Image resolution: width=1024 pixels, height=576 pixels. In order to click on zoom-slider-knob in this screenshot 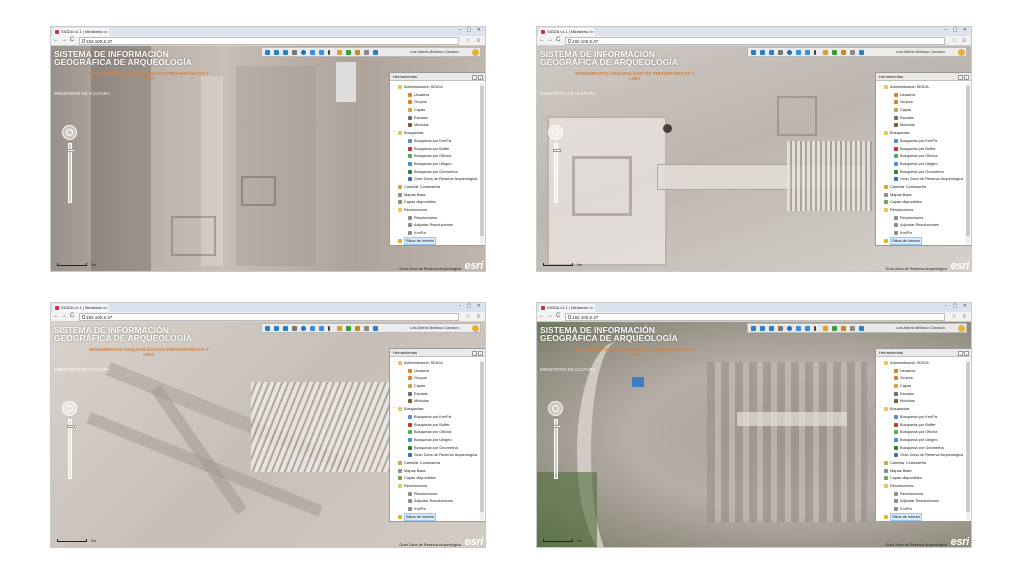, I will do `click(71, 150)`.